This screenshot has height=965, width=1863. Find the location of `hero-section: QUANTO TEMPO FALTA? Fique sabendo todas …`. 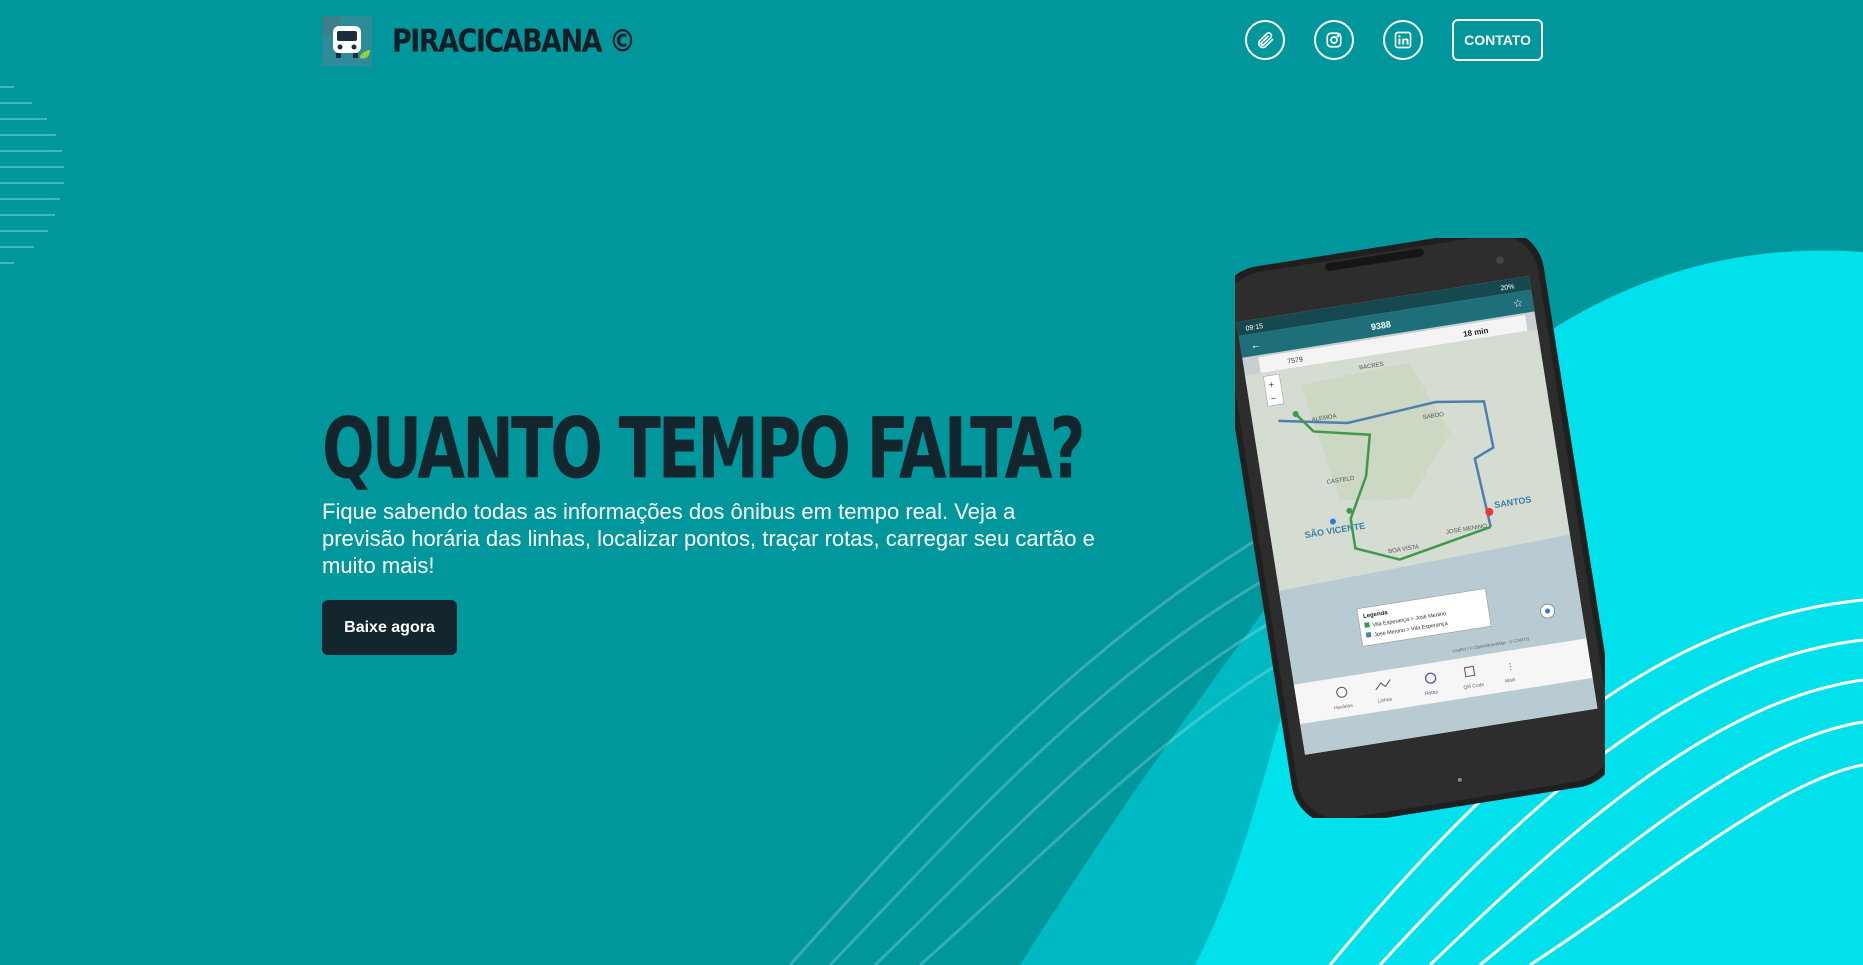

hero-section: QUANTO TEMPO FALTA? Fique sabendo todas … is located at coordinates (722, 527).